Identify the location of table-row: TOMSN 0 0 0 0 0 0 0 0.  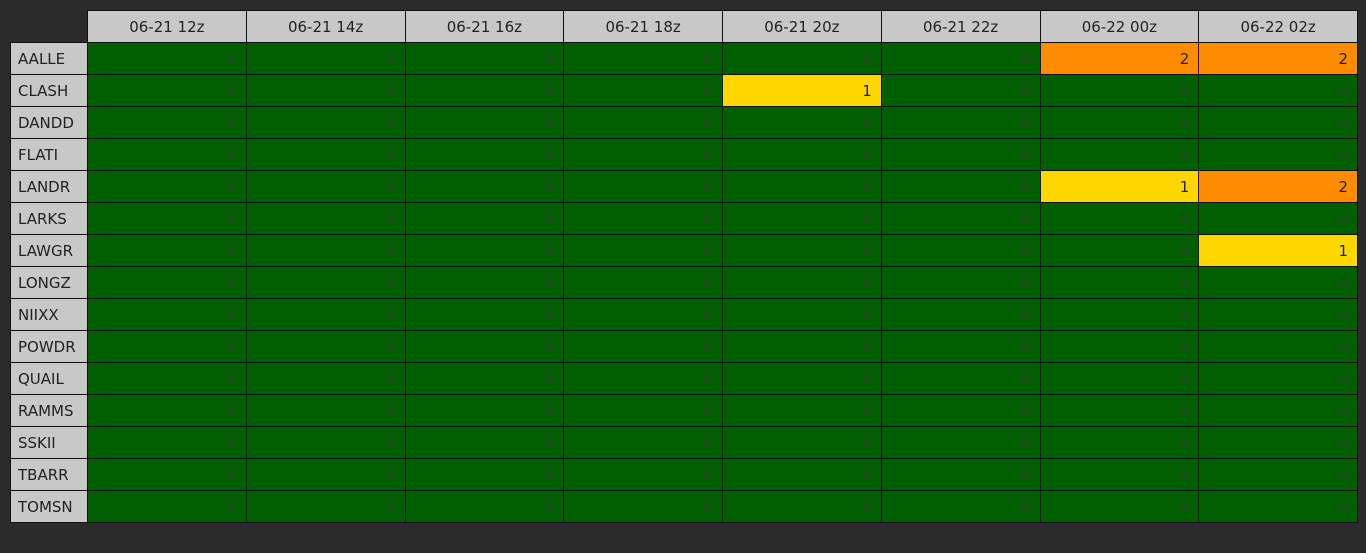
(684, 506).